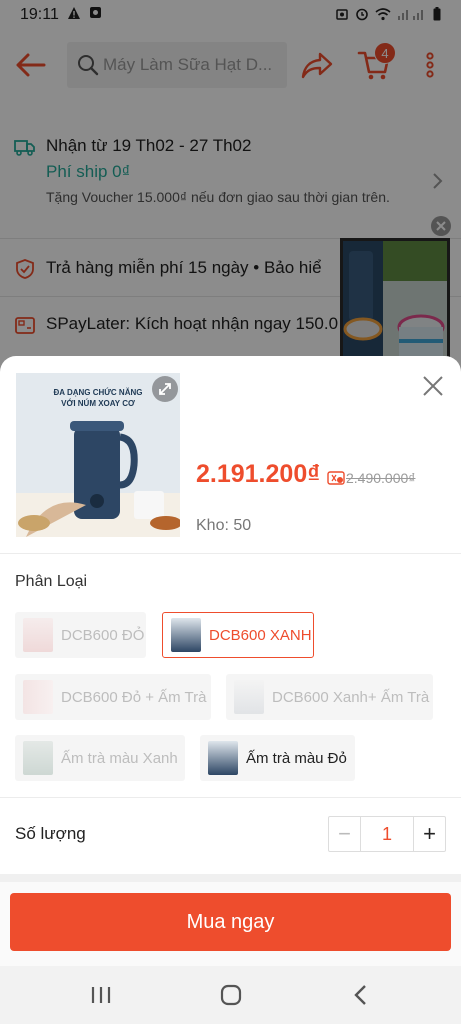 This screenshot has height=1024, width=461. I want to click on variant-option-am-tra-do: Ấm trà màu Đỏ, so click(277, 758).